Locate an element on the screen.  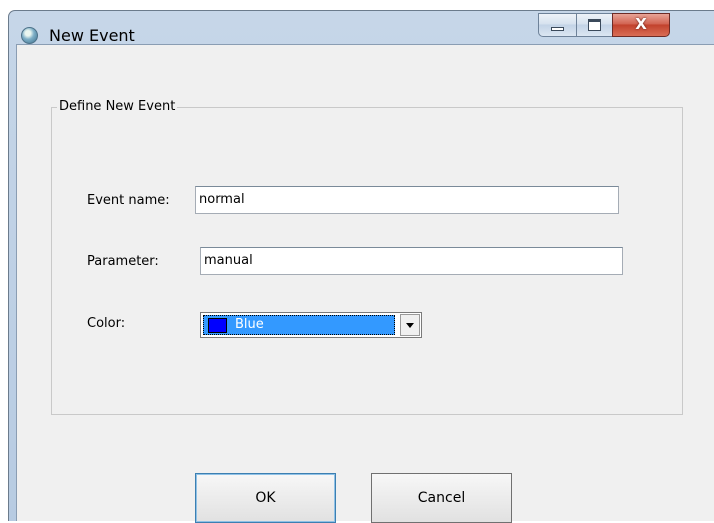
cancel-button: Cancel is located at coordinates (441, 498).